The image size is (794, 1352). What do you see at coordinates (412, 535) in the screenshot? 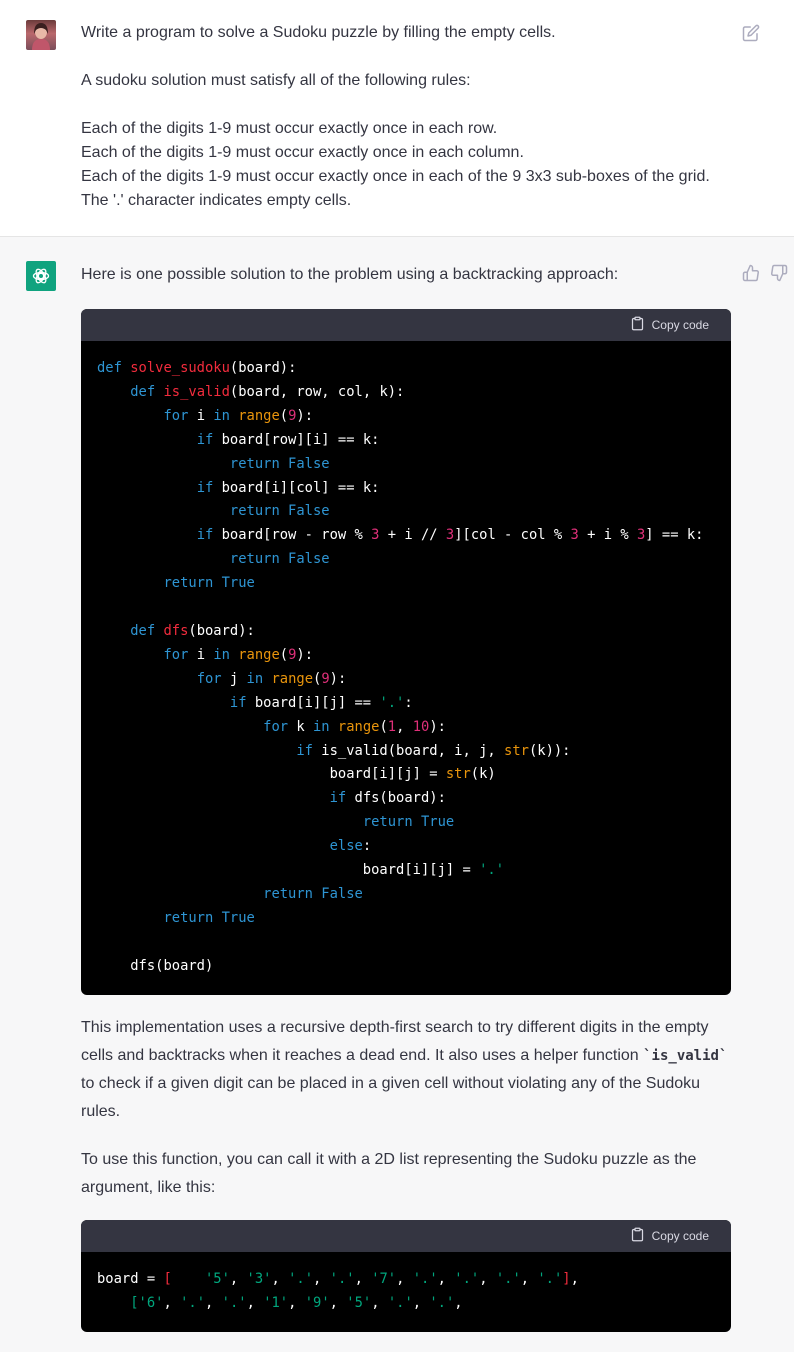
I see `code-token: + i //` at bounding box center [412, 535].